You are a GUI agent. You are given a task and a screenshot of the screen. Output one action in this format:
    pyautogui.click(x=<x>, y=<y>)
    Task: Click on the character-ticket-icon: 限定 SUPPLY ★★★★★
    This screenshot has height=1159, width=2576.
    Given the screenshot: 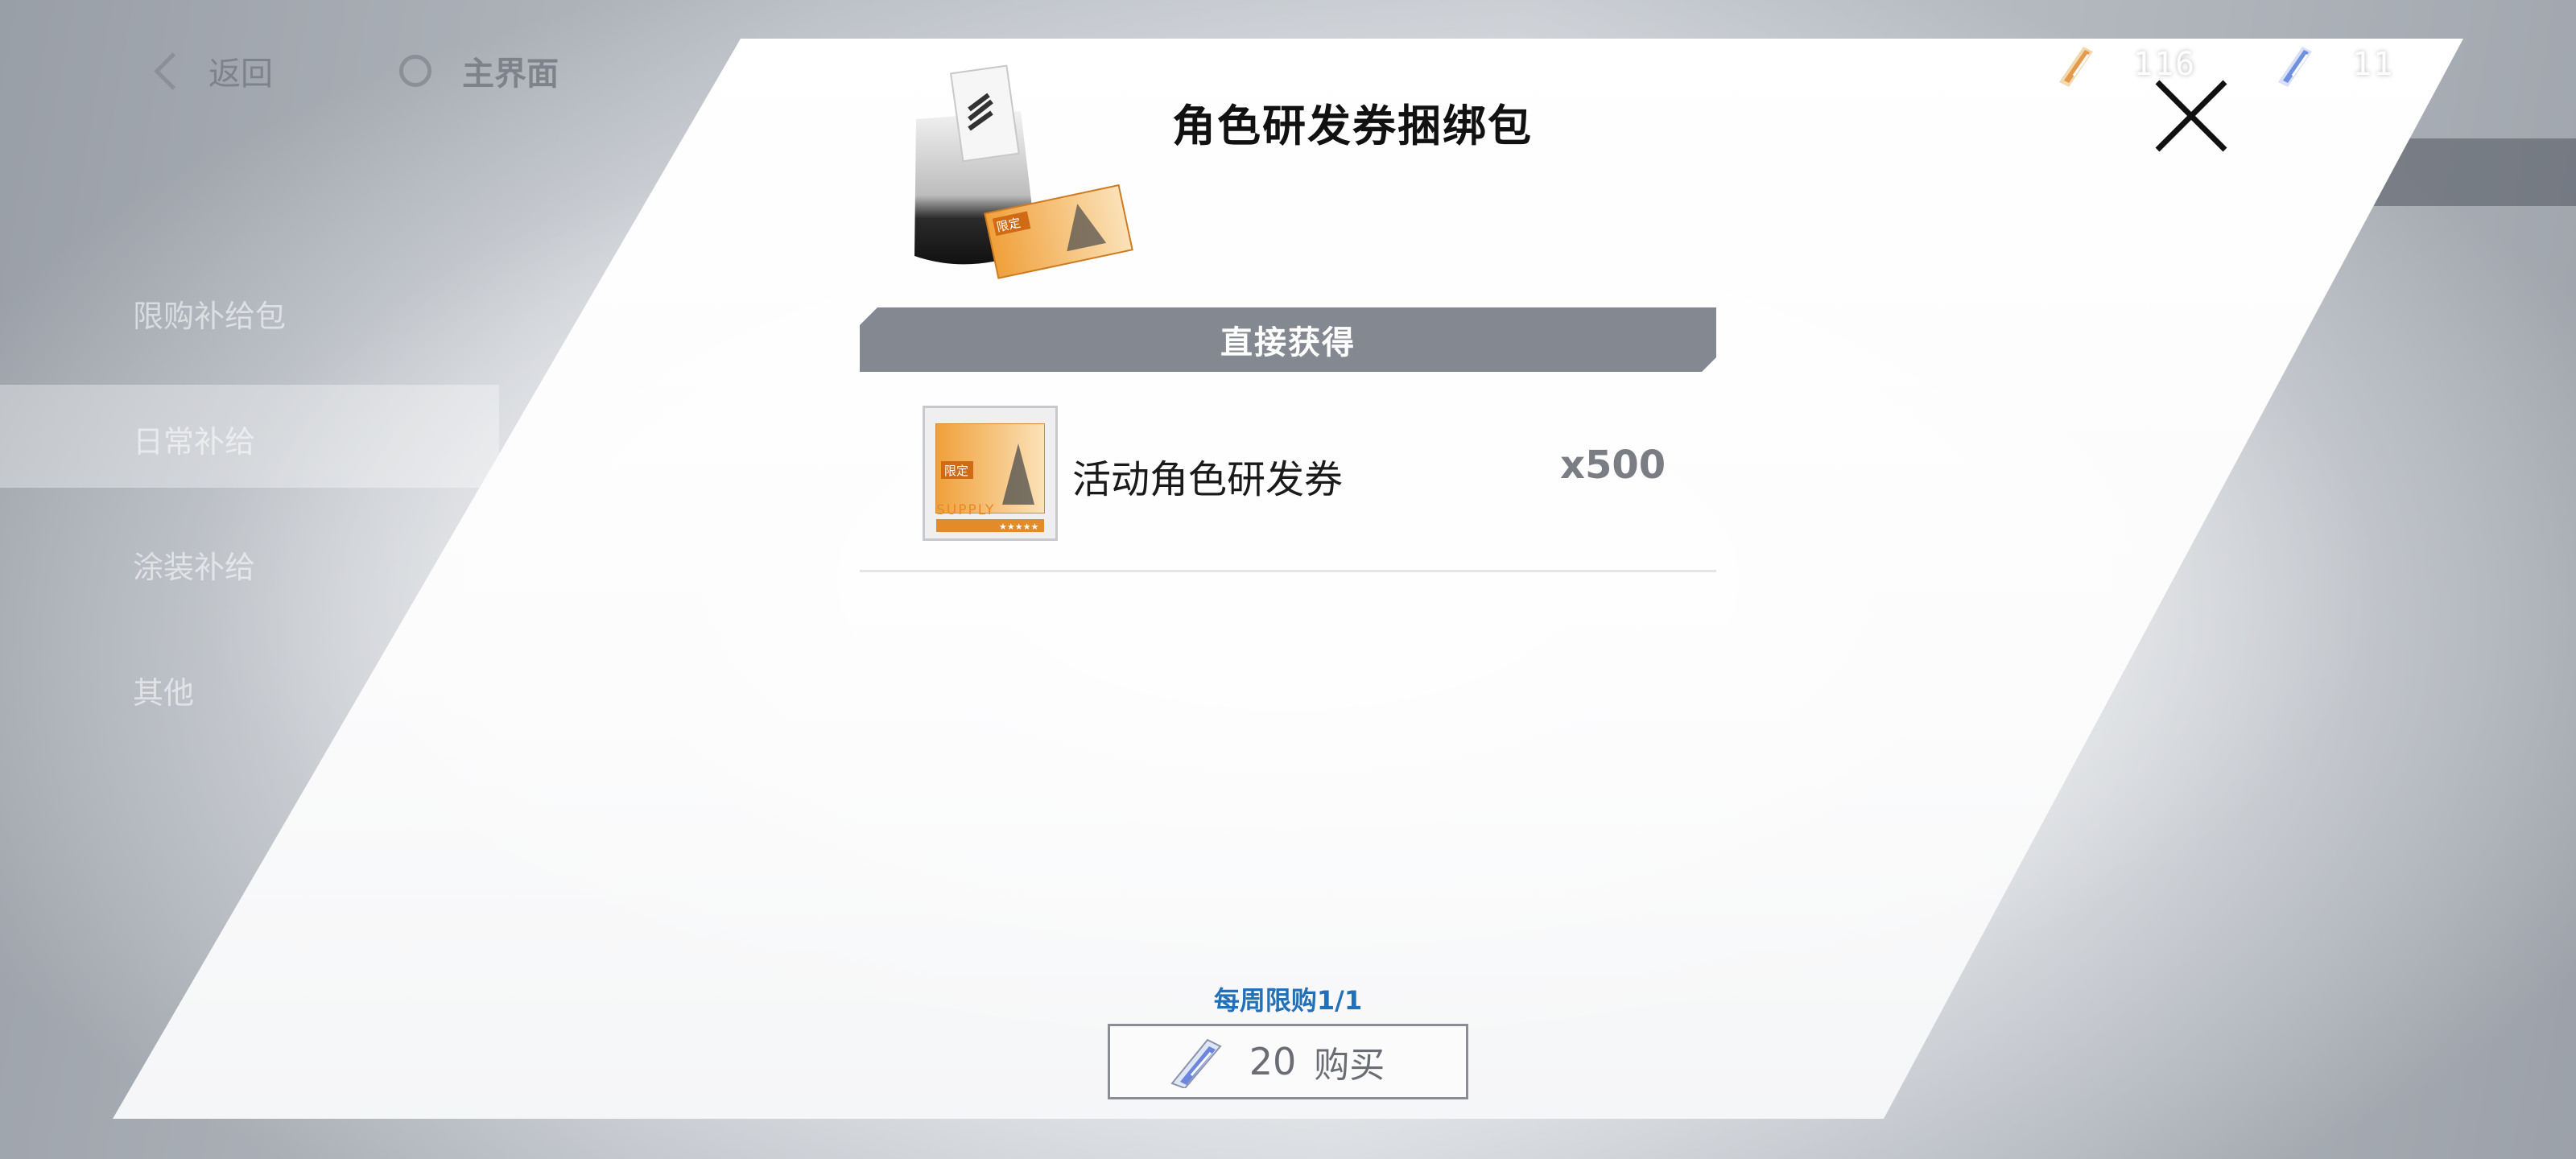 What is the action you would take?
    pyautogui.click(x=990, y=473)
    